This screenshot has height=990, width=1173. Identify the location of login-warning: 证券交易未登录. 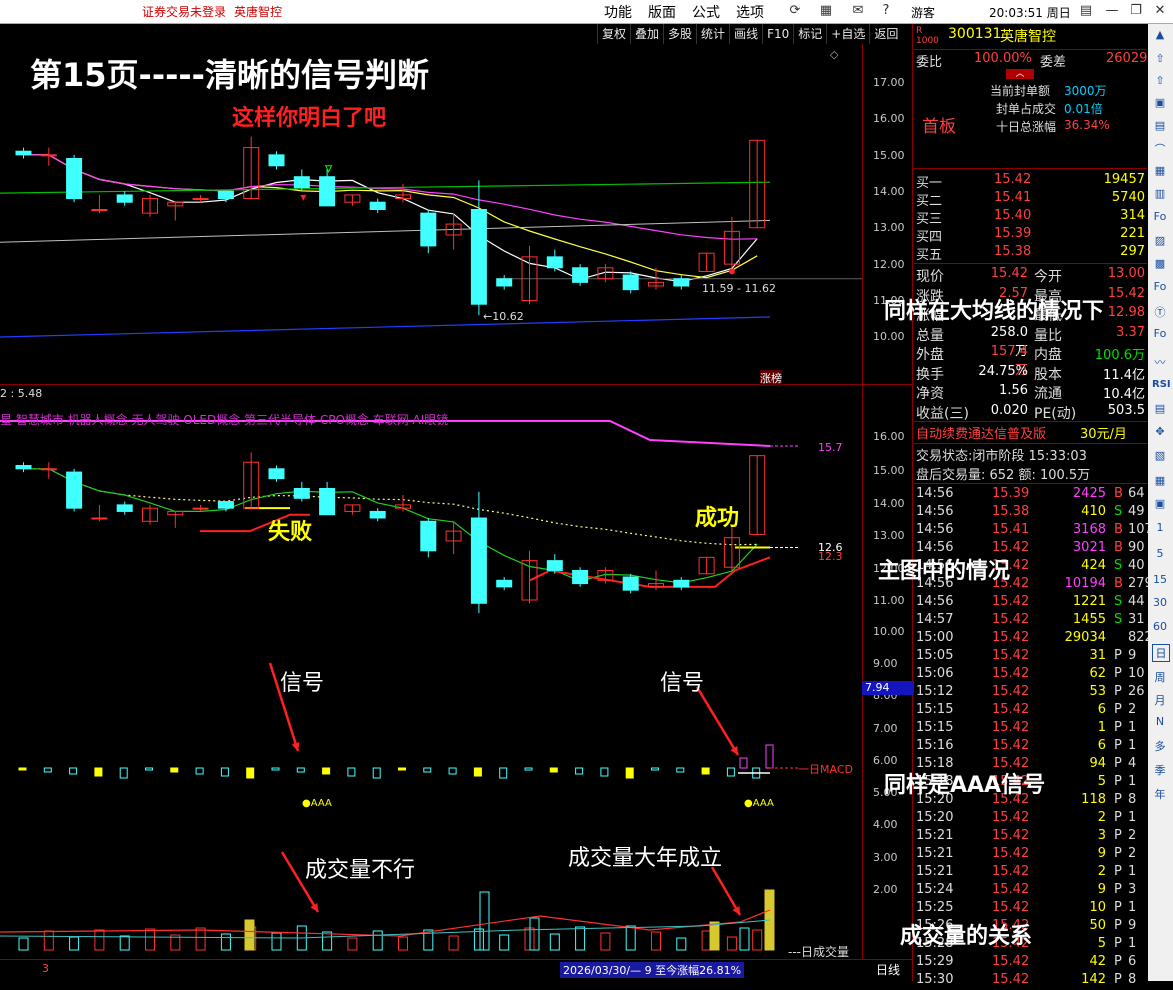
(184, 11).